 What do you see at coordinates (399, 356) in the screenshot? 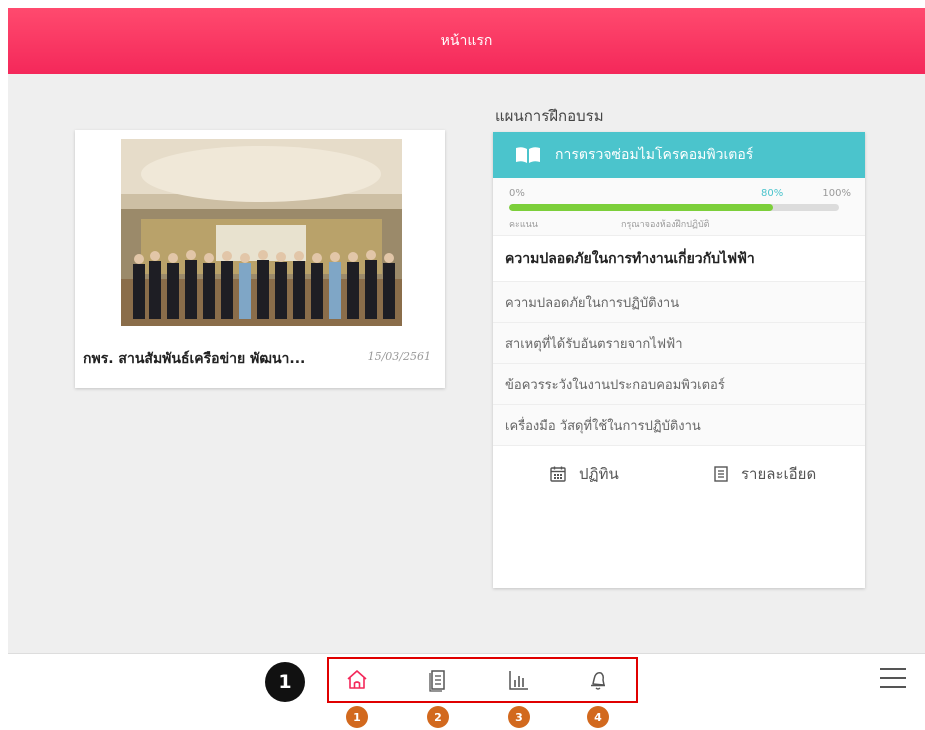
I see `news-date: 15/03/2561` at bounding box center [399, 356].